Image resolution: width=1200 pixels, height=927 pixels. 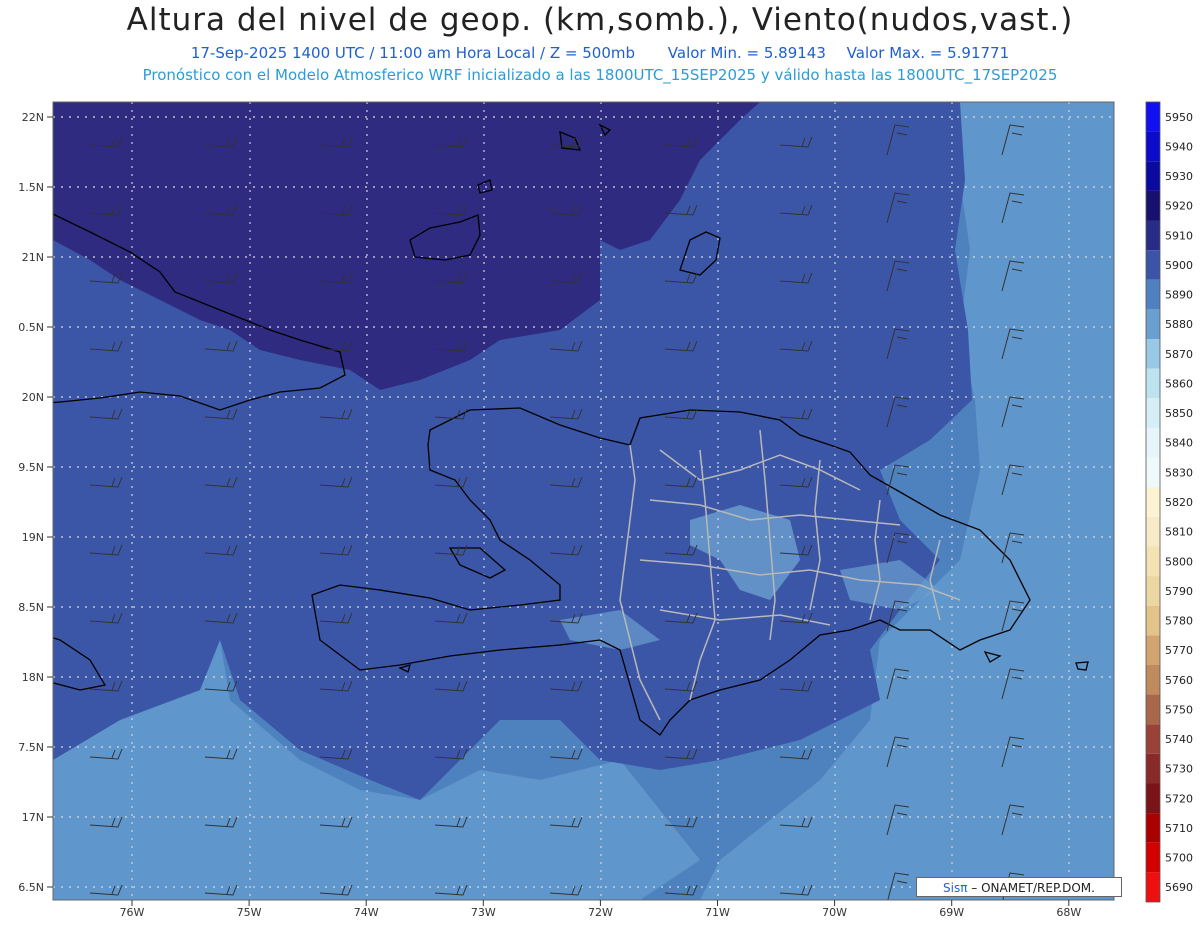 I want to click on lat-label: 6.5N, so click(x=31, y=887).